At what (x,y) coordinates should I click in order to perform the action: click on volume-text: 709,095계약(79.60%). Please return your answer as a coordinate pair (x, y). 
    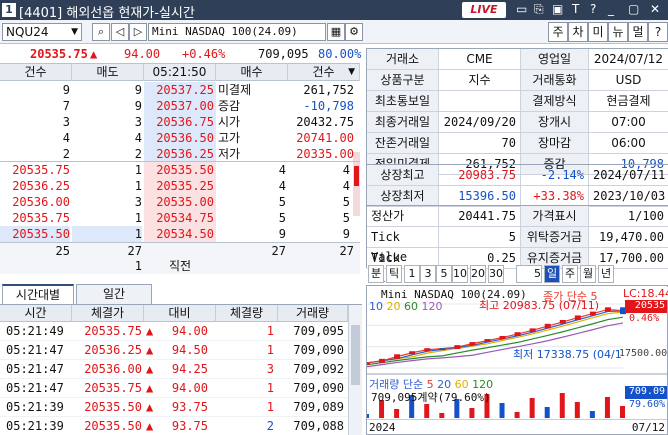
    Looking at the image, I should click on (431, 397).